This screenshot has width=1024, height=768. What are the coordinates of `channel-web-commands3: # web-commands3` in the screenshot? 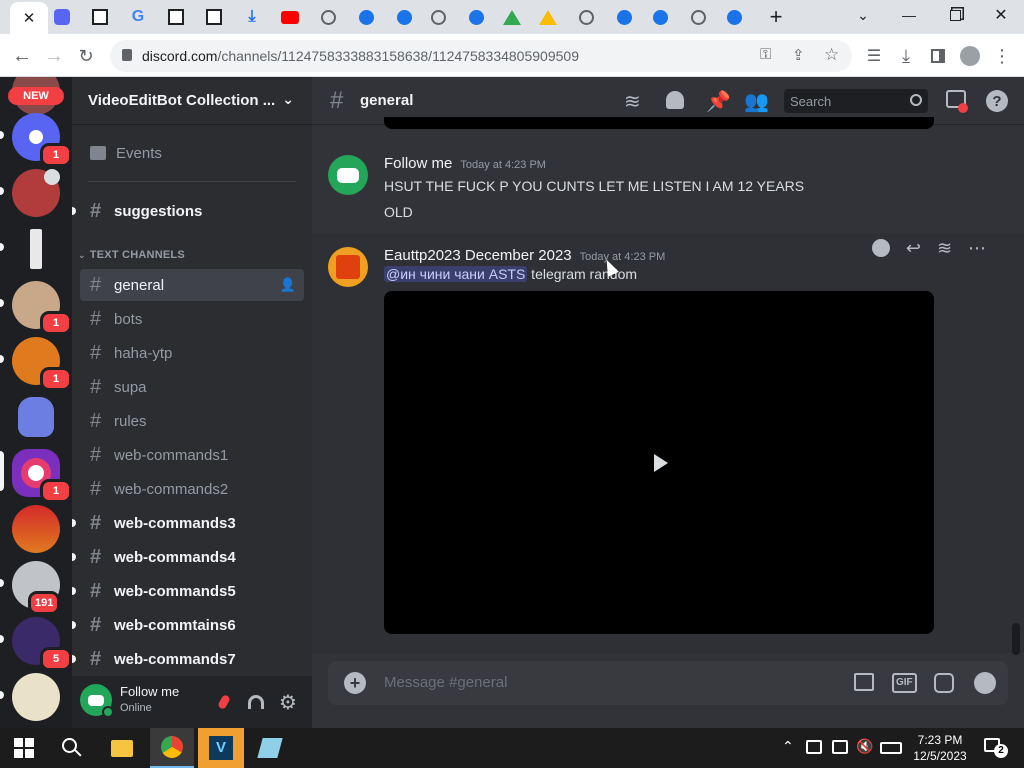 It's located at (188, 523).